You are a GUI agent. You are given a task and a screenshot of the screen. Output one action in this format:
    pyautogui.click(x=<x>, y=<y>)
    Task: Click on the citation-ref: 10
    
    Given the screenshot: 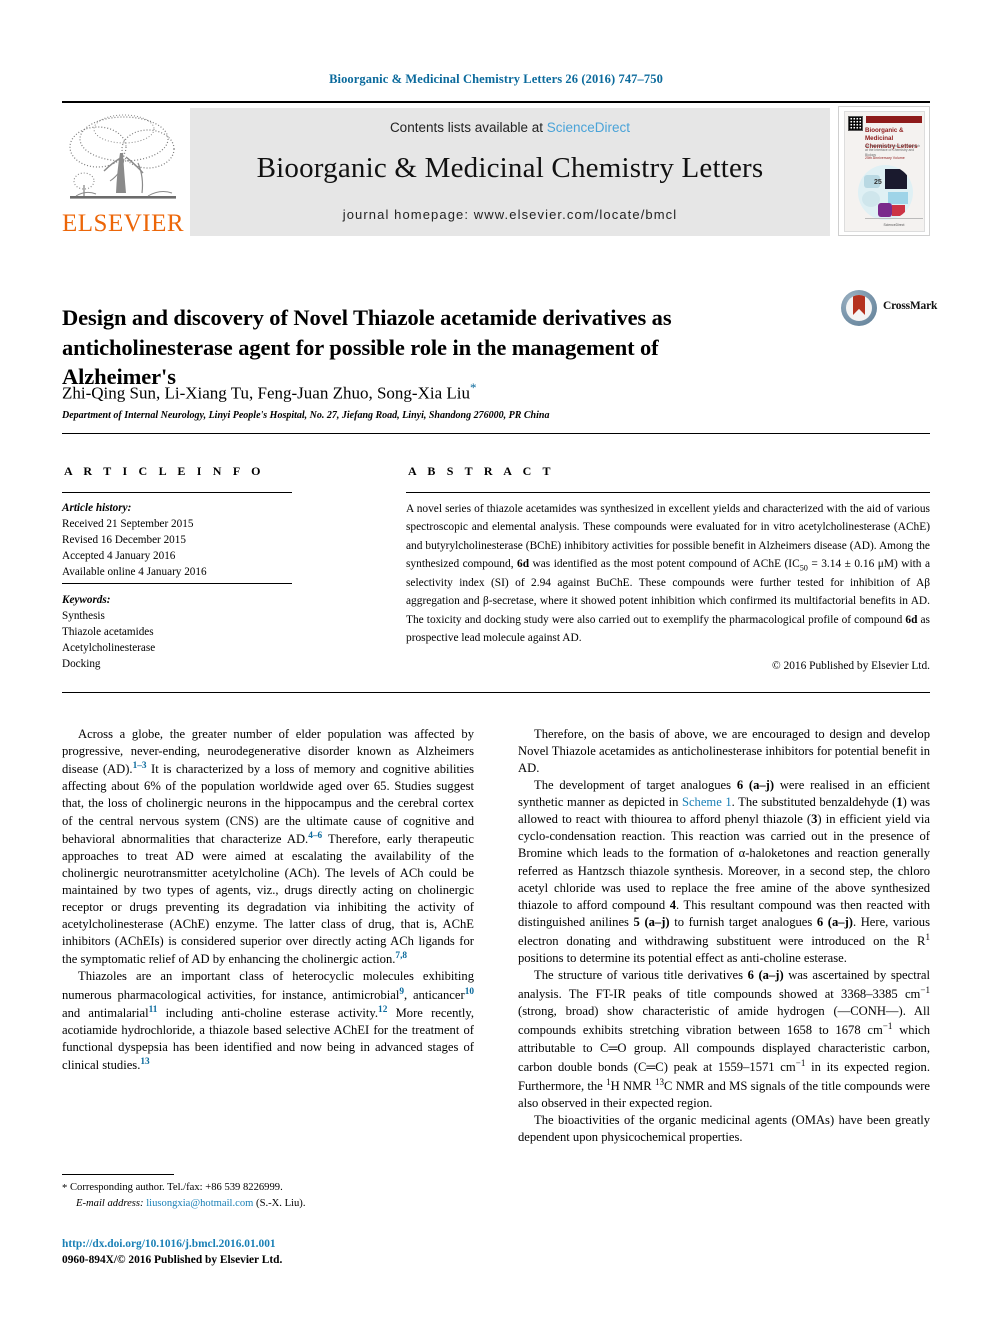 What is the action you would take?
    pyautogui.click(x=469, y=992)
    